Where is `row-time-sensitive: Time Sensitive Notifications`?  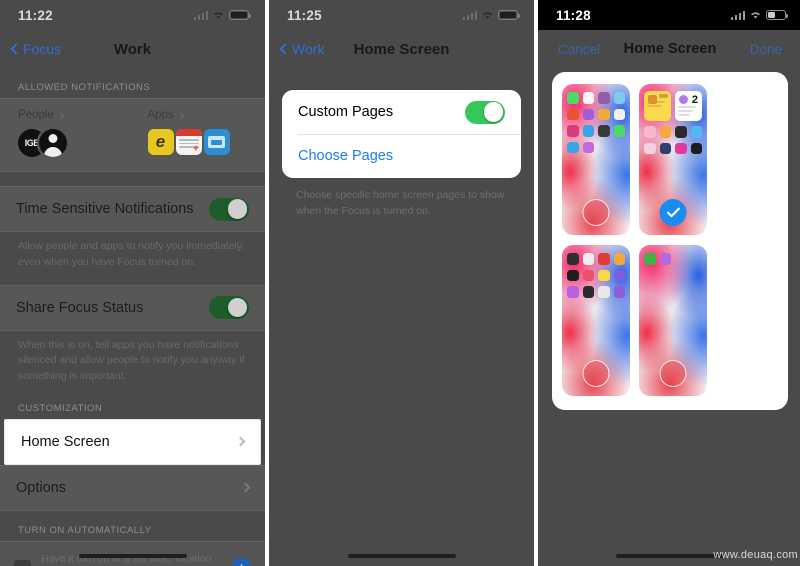 row-time-sensitive: Time Sensitive Notifications is located at coordinates (132, 209).